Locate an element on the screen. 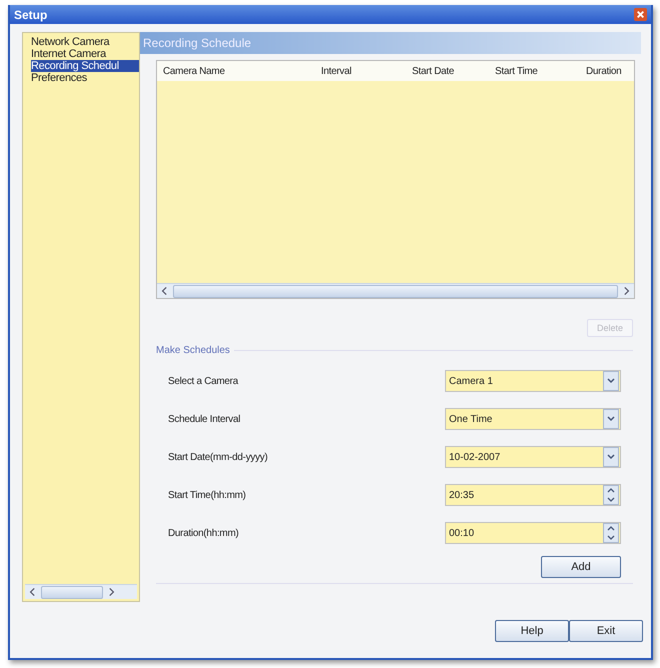 This screenshot has height=668, width=660. panel-title: Recording Schedule is located at coordinates (197, 43).